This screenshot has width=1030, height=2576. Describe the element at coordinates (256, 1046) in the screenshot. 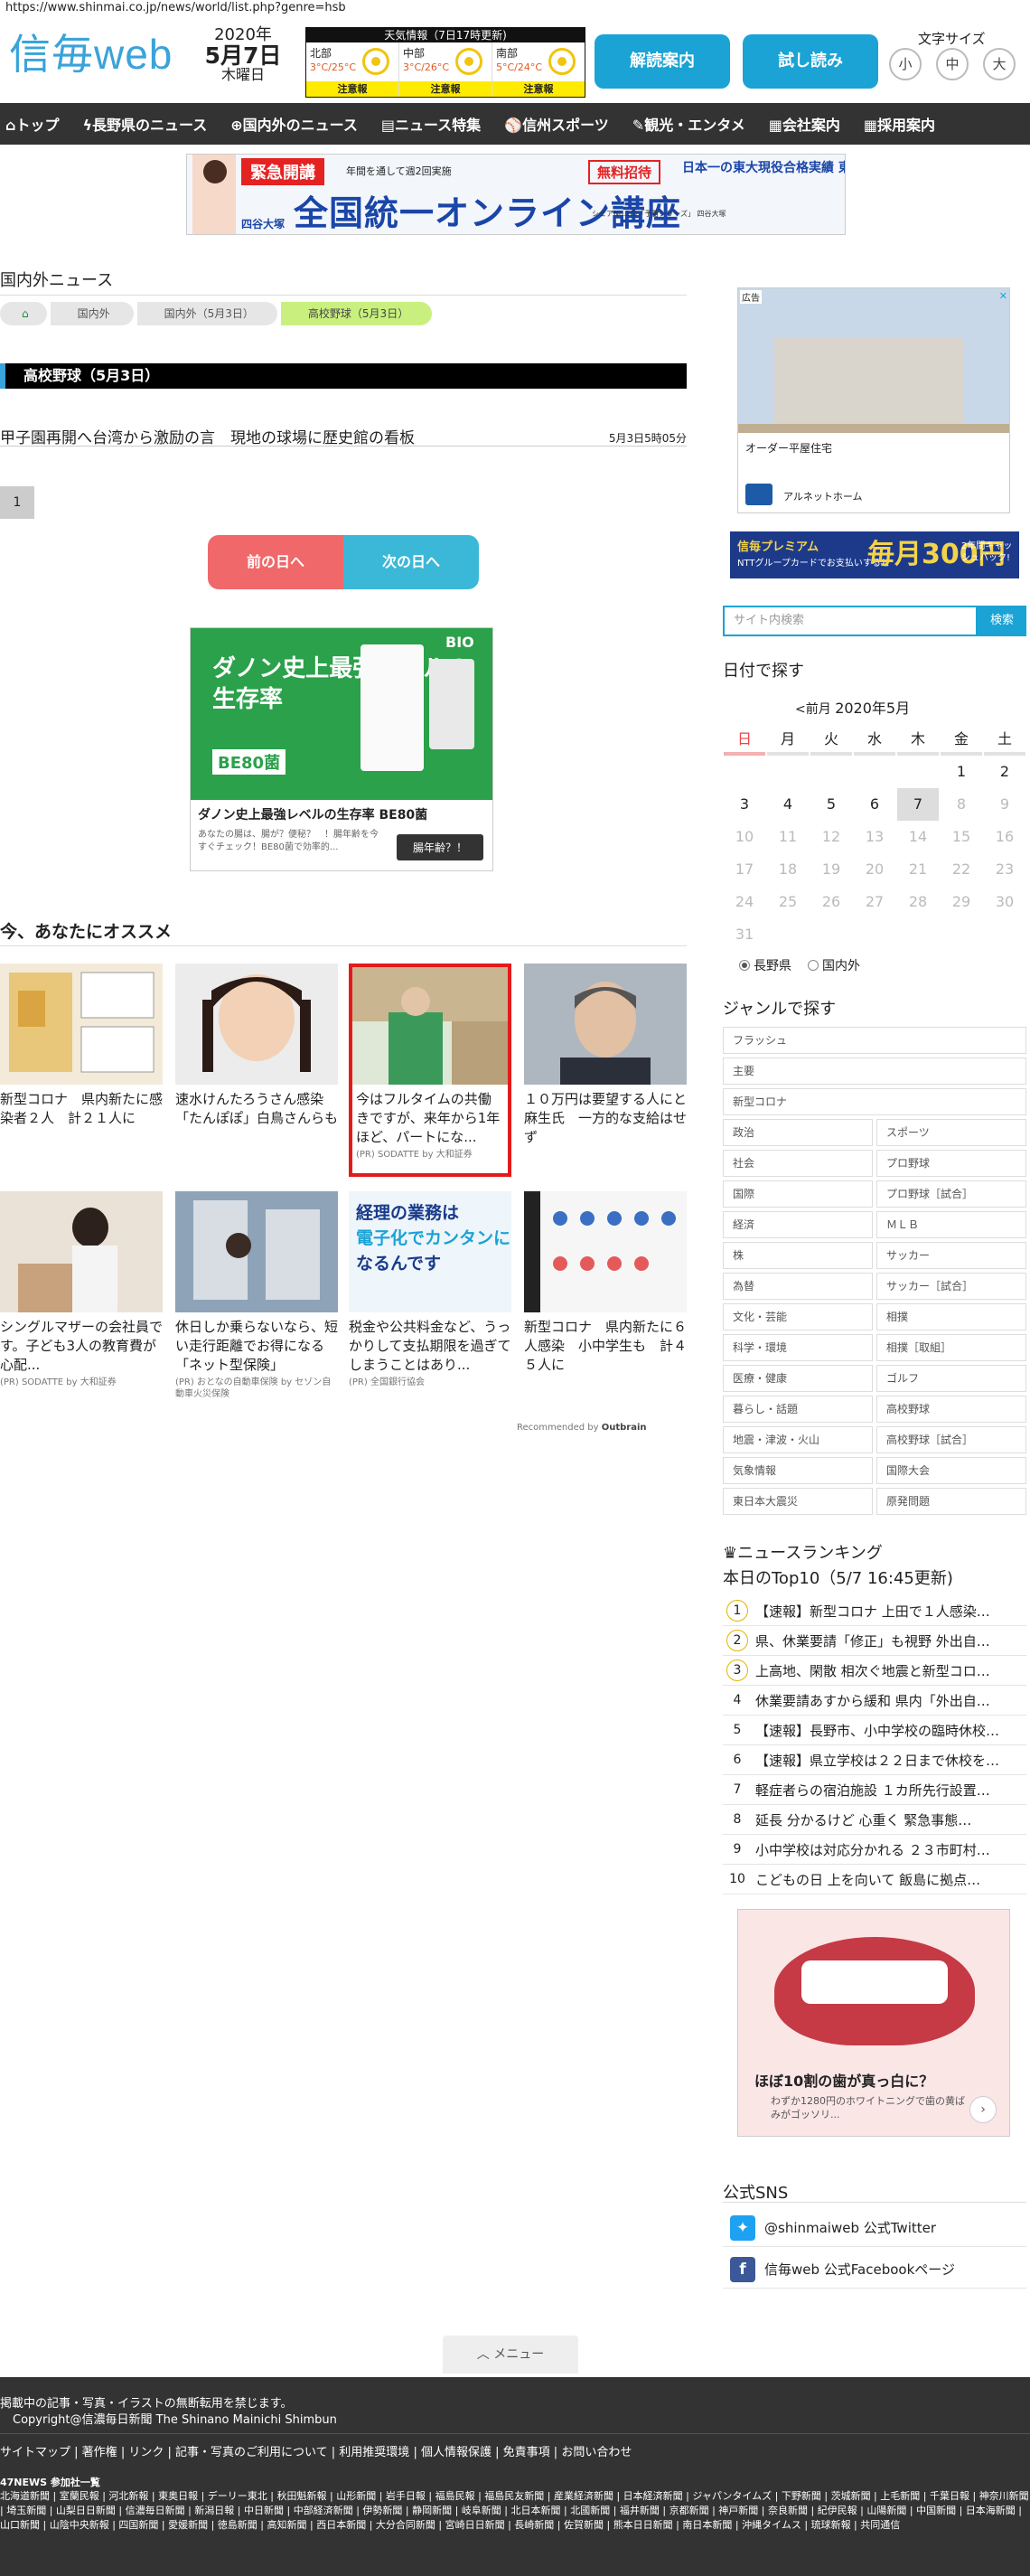

I see `recommend-card: 速水けんたろうさん感染 「たんぽぽ」白鳥さんらも` at that location.